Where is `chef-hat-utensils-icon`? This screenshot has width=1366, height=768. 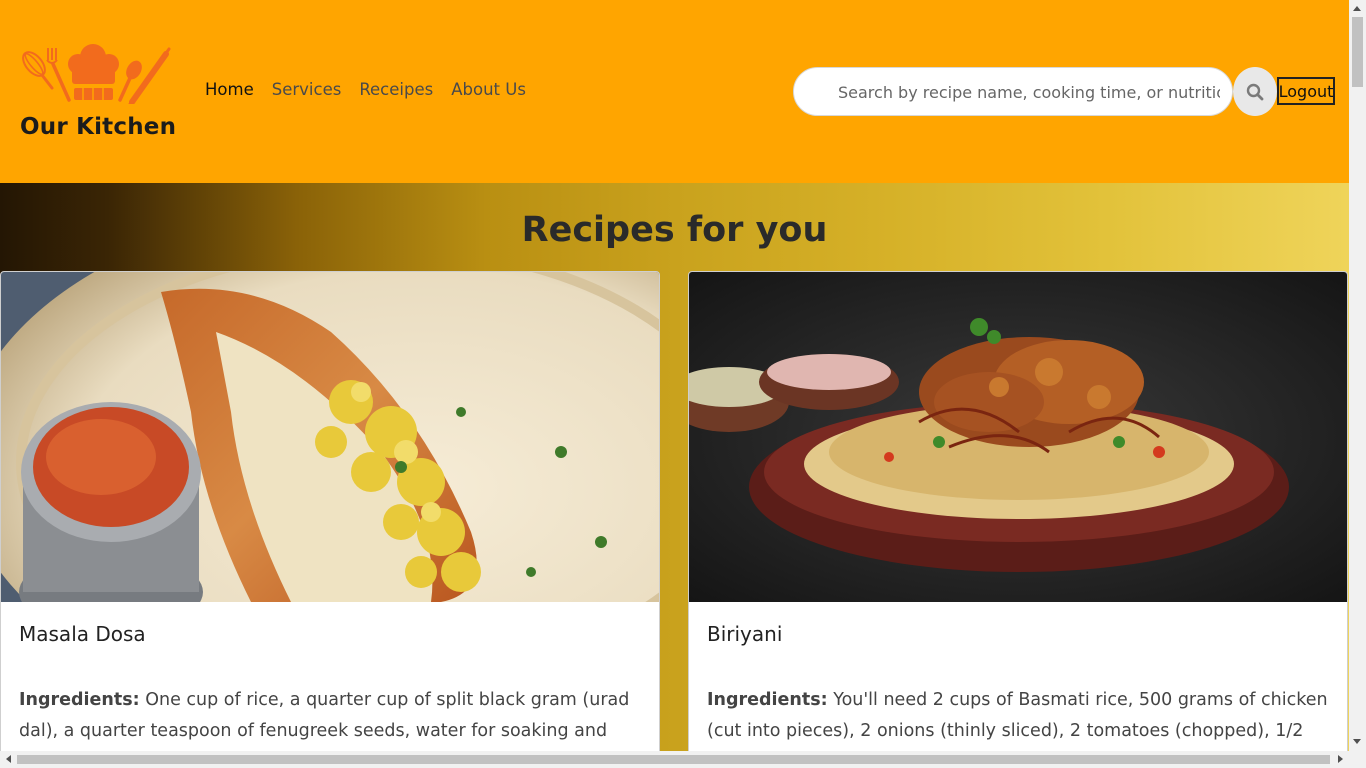
chef-hat-utensils-icon is located at coordinates (96, 74).